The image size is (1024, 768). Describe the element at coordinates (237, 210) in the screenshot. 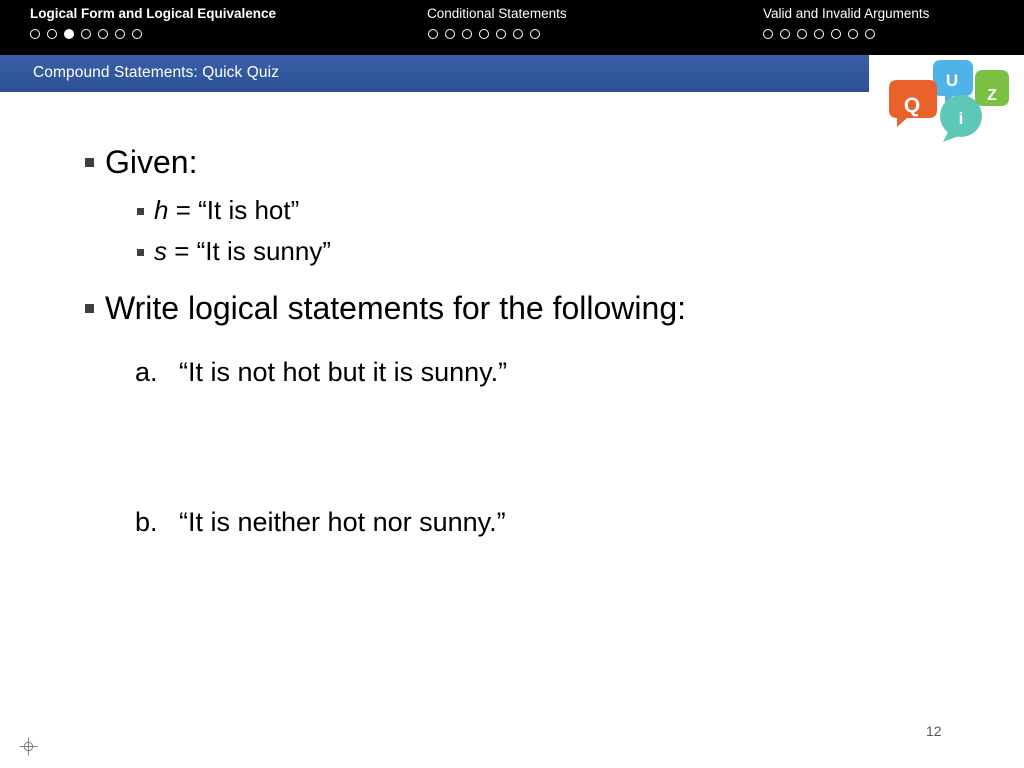

I see `definition-text-h: = “It is hot”` at that location.